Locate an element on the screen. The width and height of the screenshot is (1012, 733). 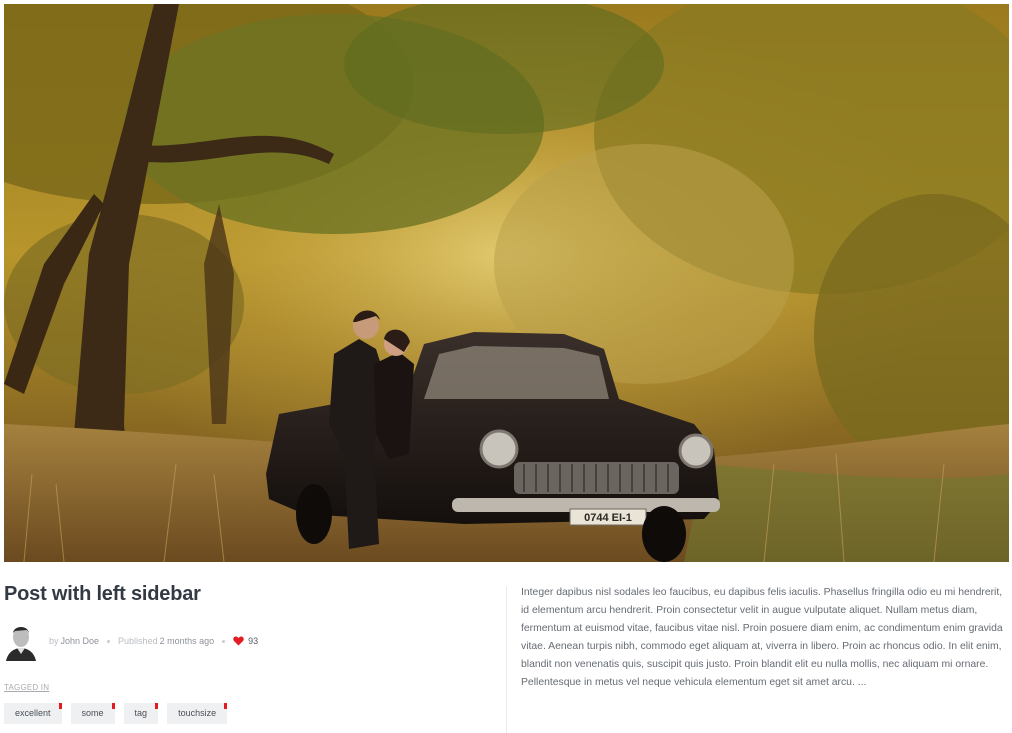
heart-icon is located at coordinates (238, 641).